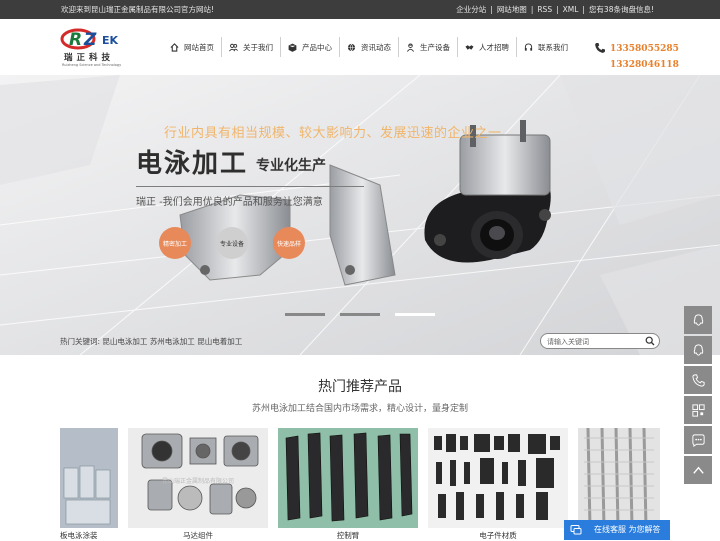 The width and height of the screenshot is (720, 541). I want to click on handshake-icon, so click(469, 47).